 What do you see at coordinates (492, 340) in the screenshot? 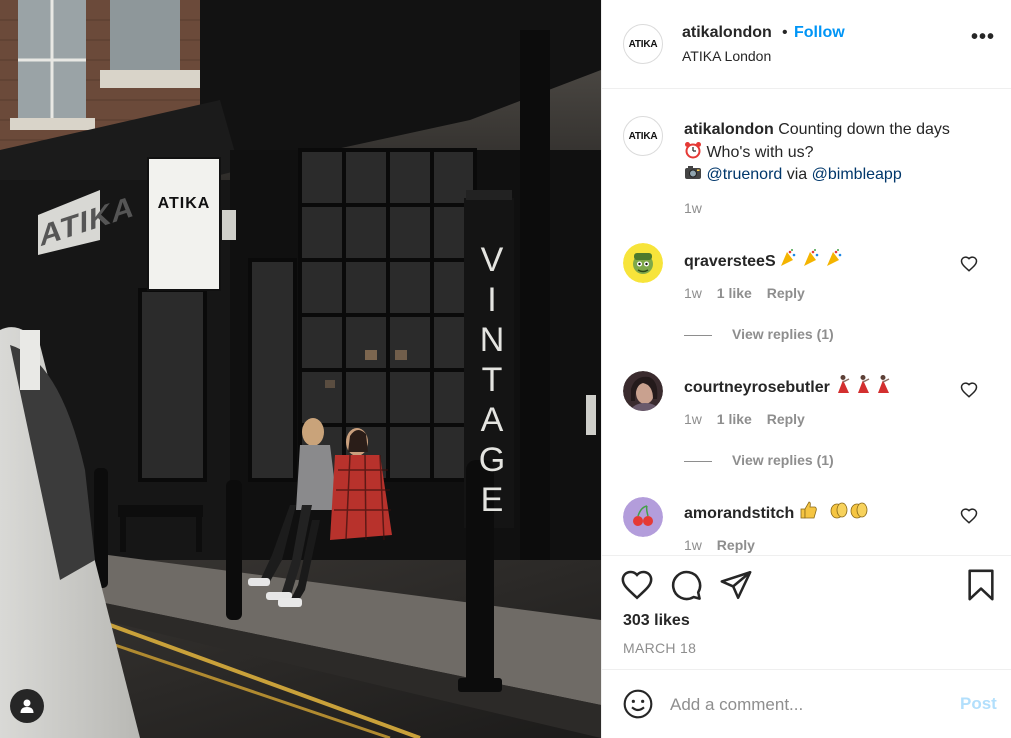
I see `banner-letter: N` at bounding box center [492, 340].